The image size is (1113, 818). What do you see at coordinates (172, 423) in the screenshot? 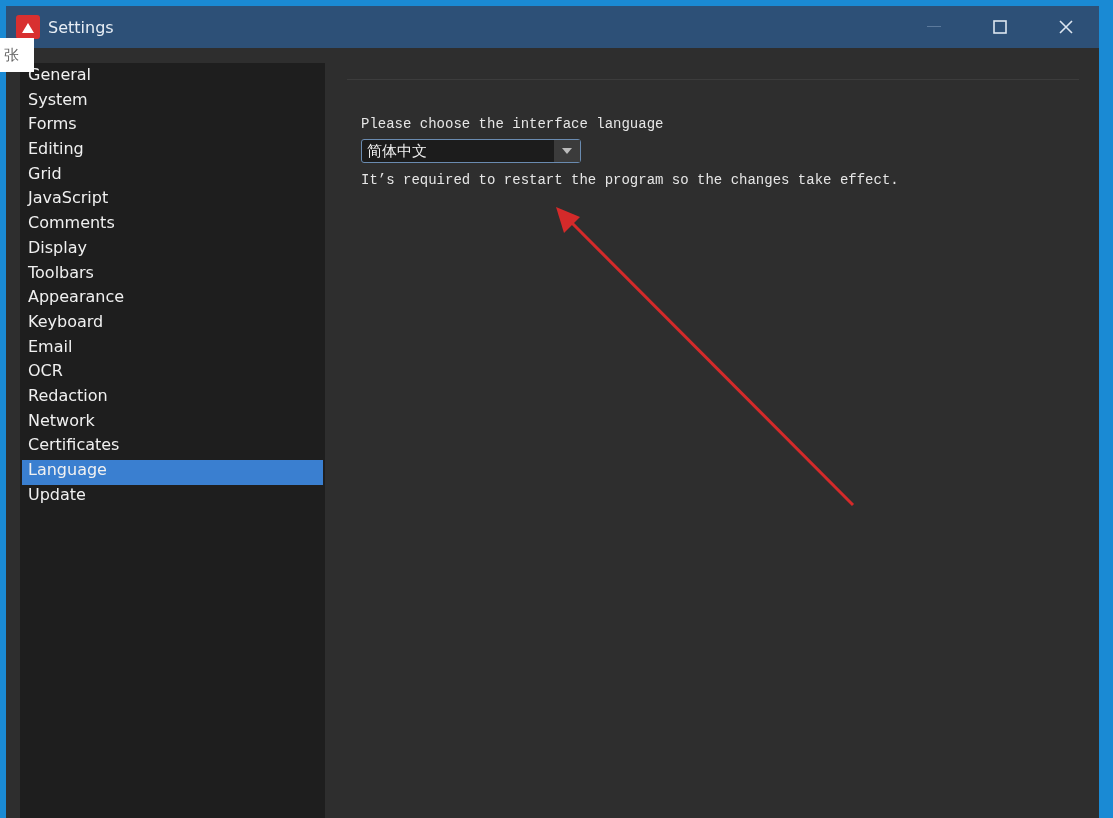
I see `sidebar-item: Network` at bounding box center [172, 423].